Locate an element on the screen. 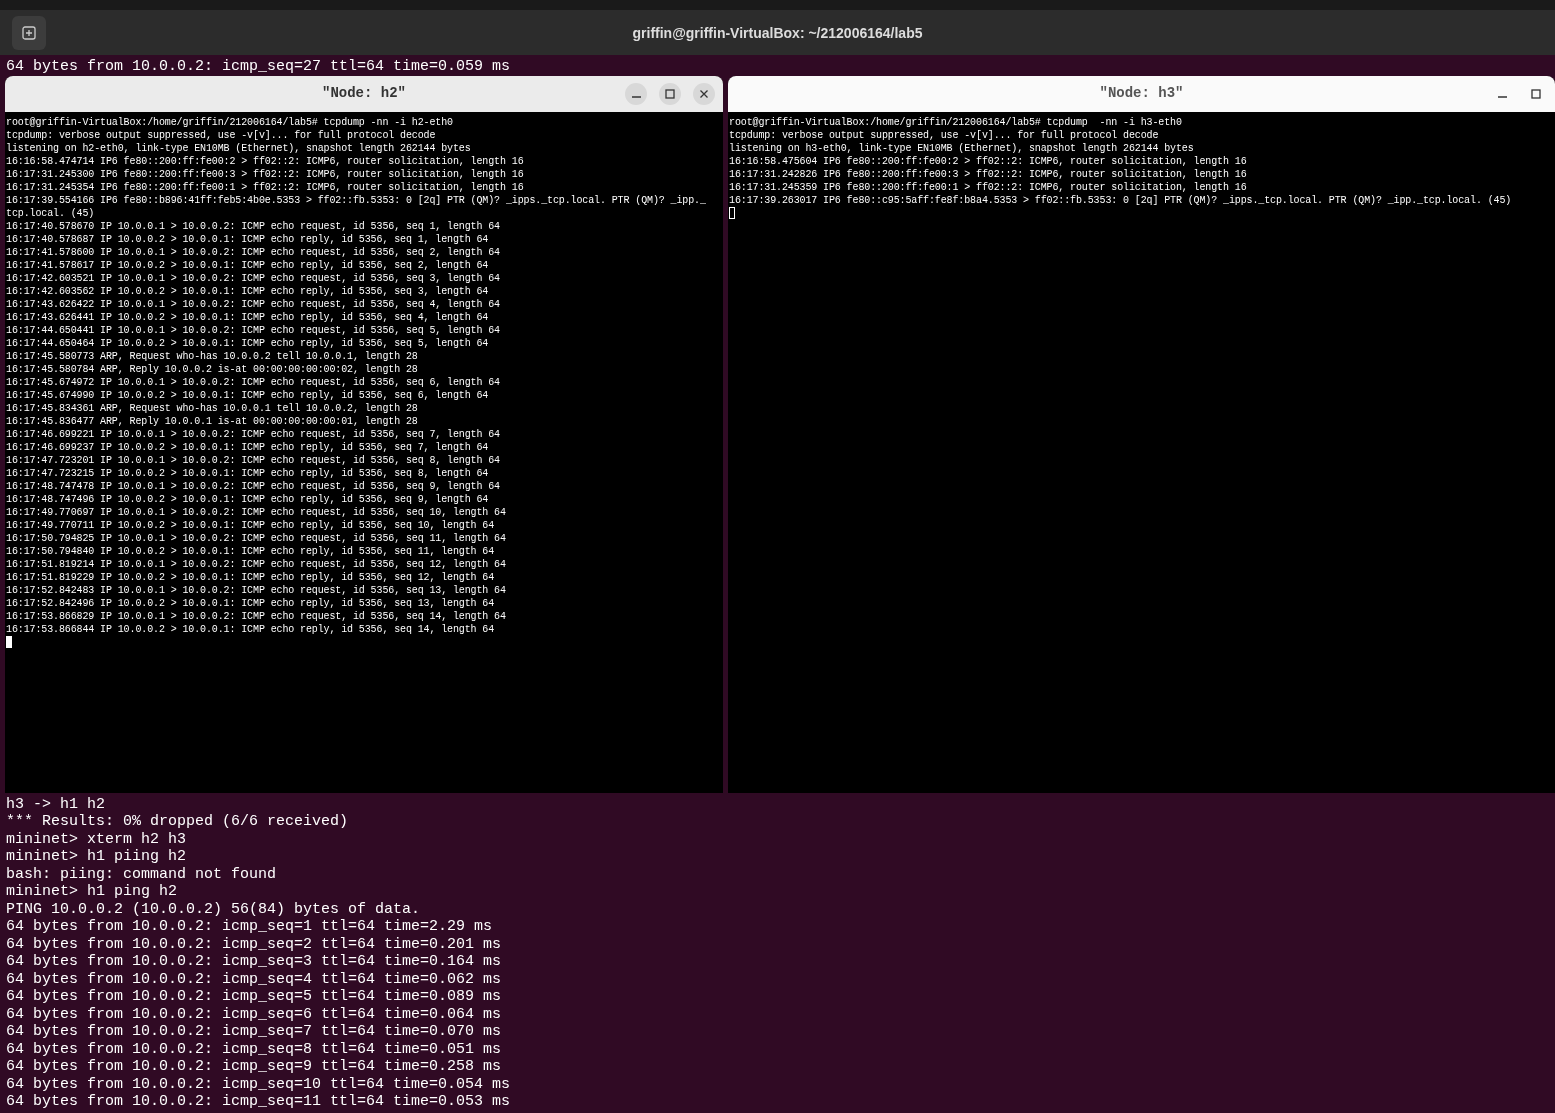 This screenshot has height=1113, width=1555. terminal-line: tcp.local. (45) is located at coordinates (50, 213).